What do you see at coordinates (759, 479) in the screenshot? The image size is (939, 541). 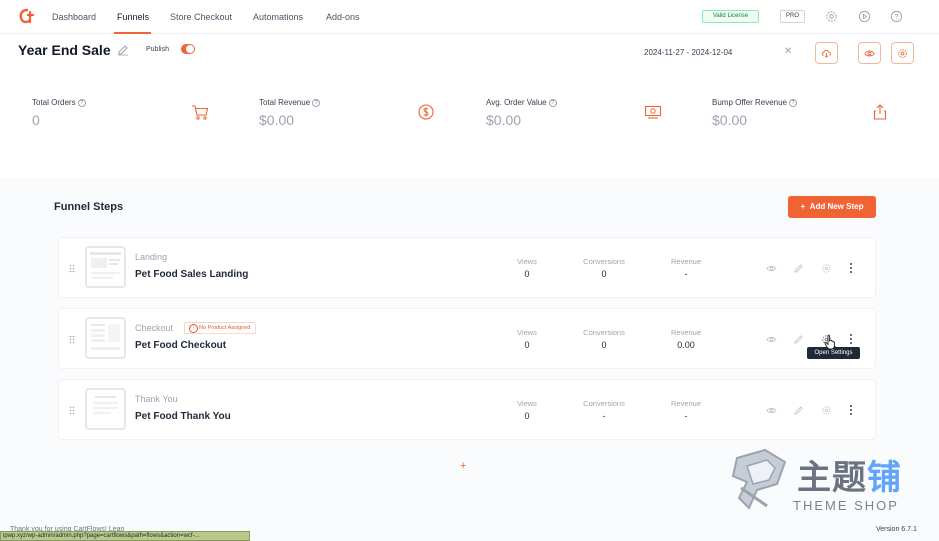 I see `watermark-logo-icon` at bounding box center [759, 479].